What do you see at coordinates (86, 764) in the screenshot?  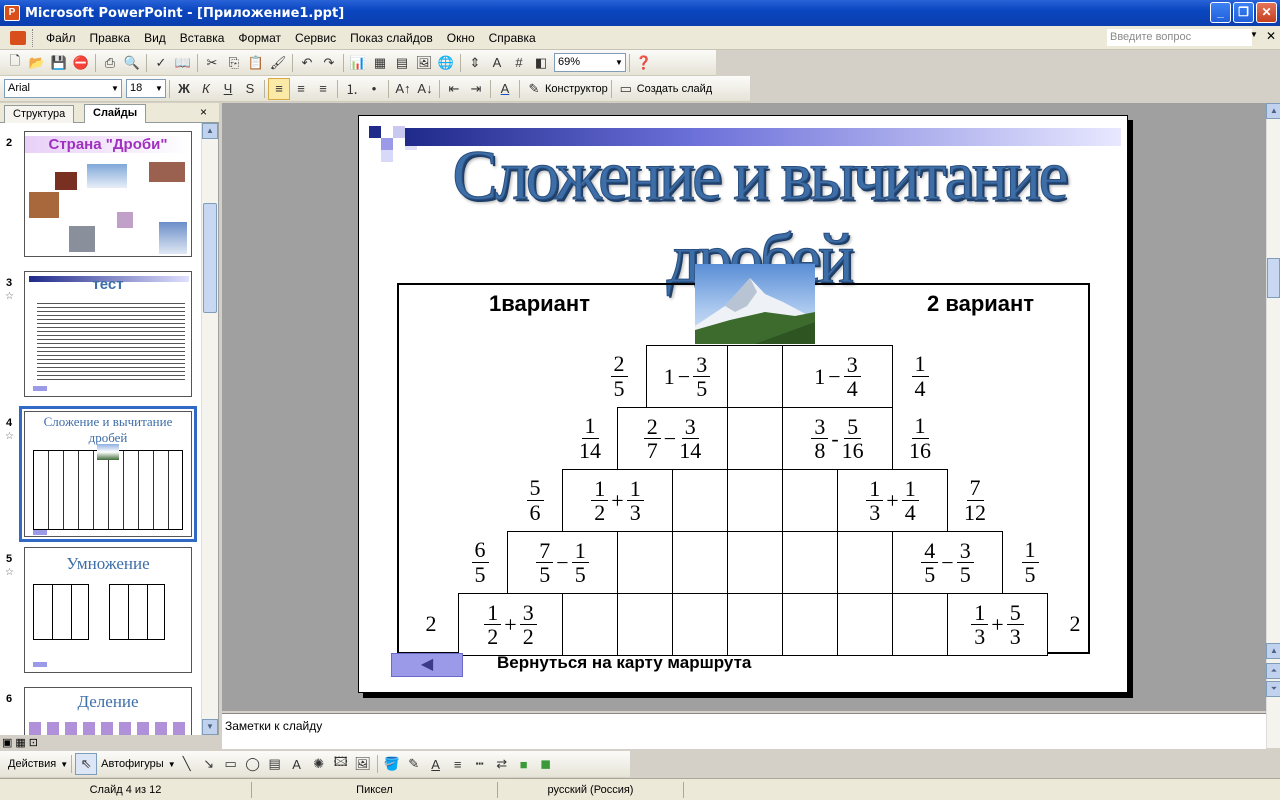 I see `select-pointer-icon: ⇖` at bounding box center [86, 764].